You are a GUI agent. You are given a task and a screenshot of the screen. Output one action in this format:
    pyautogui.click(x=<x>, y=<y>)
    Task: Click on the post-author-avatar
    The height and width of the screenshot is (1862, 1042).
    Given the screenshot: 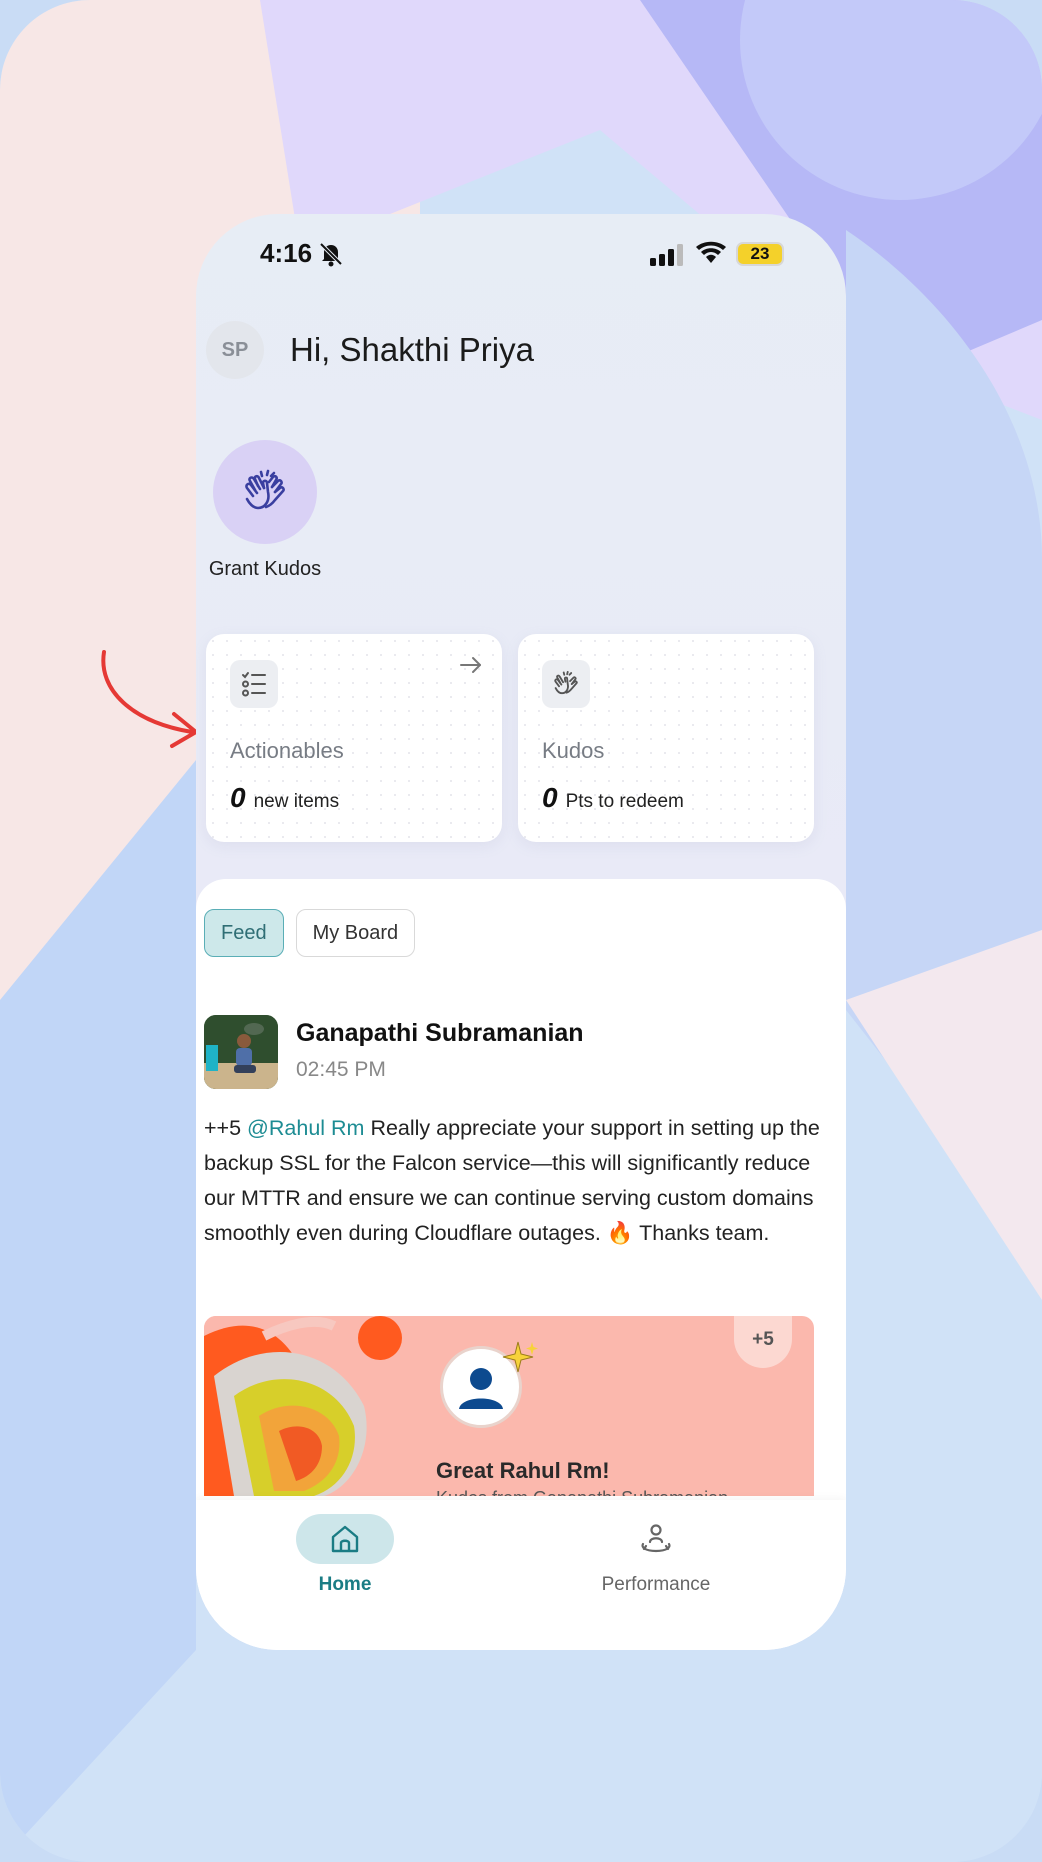 What is the action you would take?
    pyautogui.click(x=241, y=1052)
    